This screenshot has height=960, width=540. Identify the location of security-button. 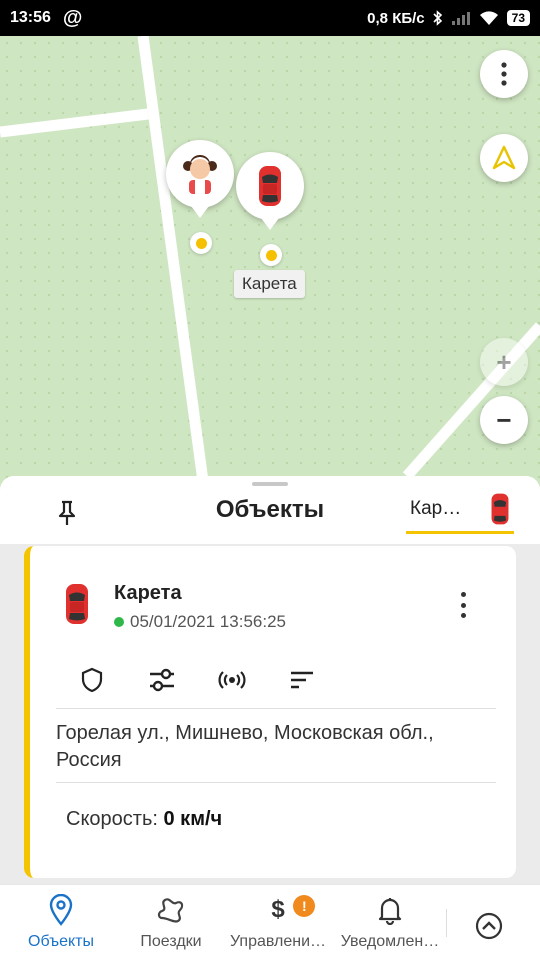
(92, 680).